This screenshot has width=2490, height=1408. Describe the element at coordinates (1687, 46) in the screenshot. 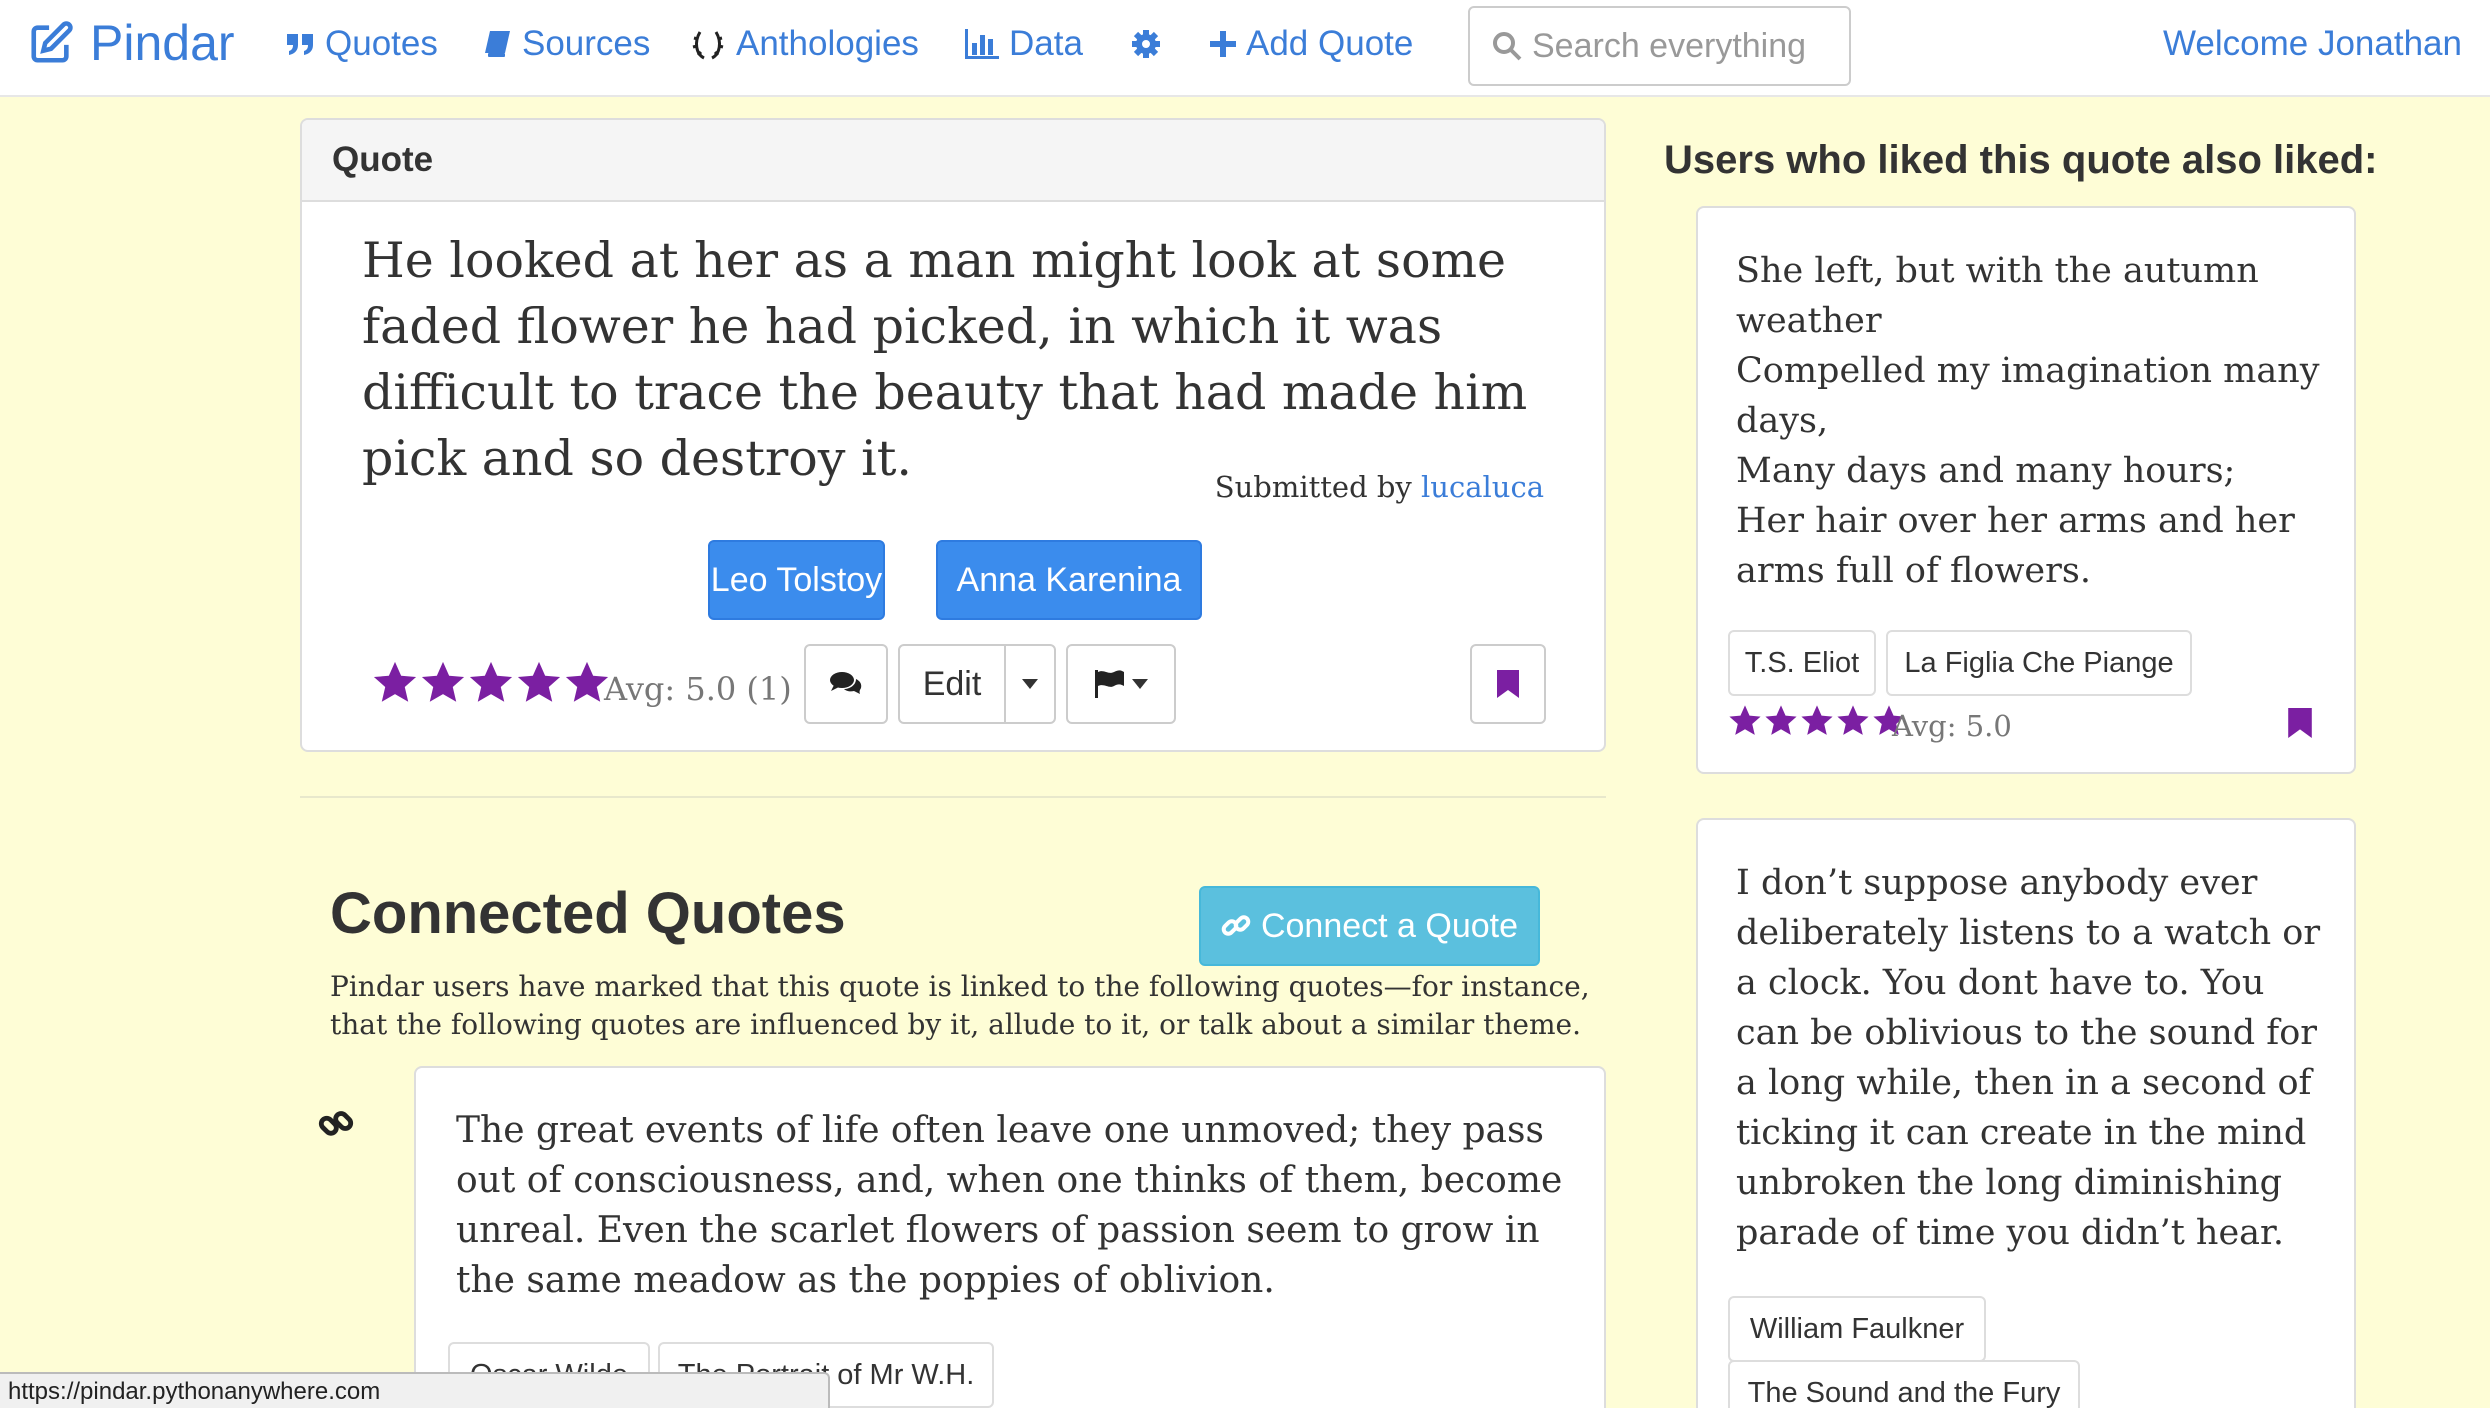

I see `search-input` at that location.